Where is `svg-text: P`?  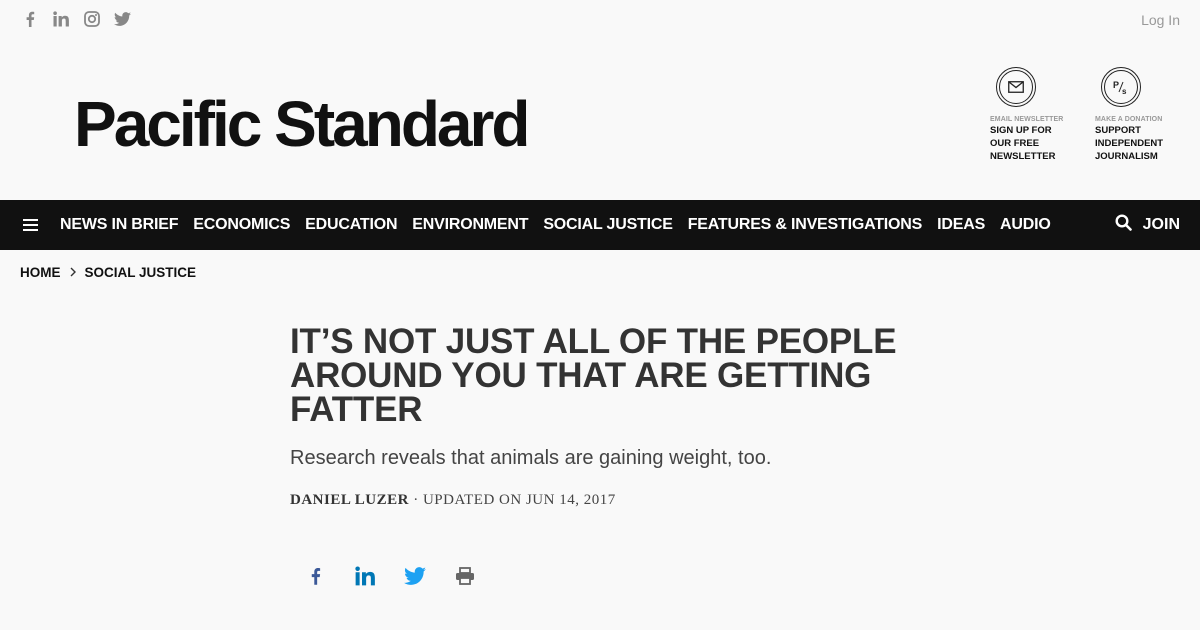 svg-text: P is located at coordinates (1116, 85).